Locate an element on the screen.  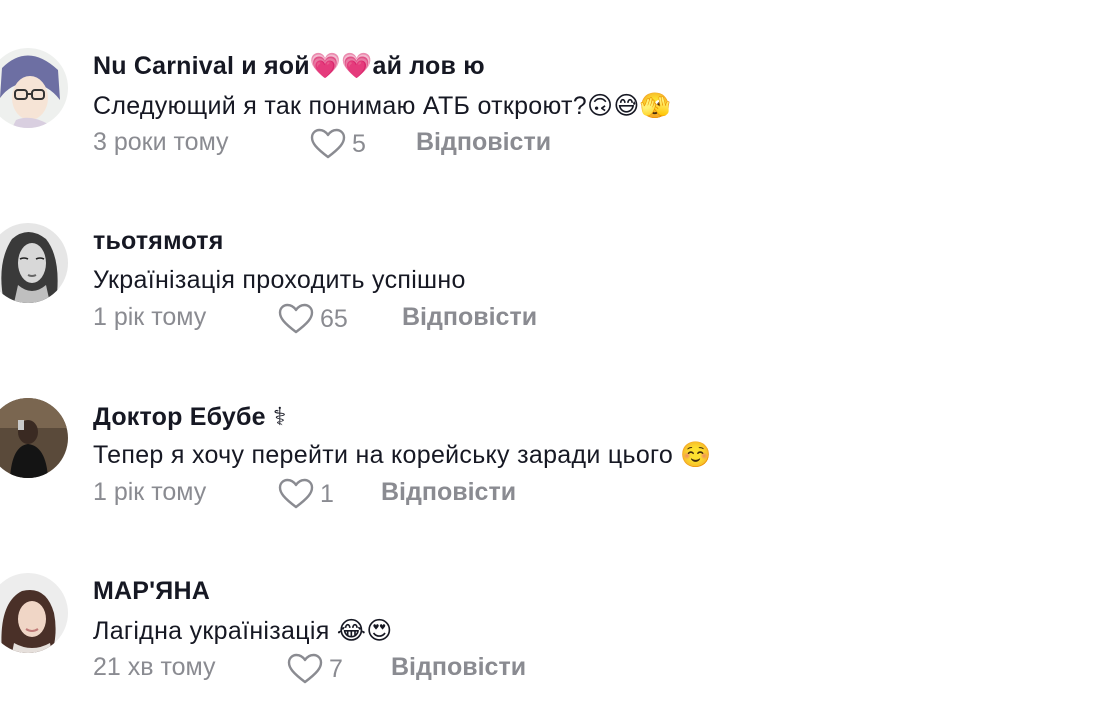
comment-text: Лагідна українізація 😂😍 is located at coordinates (243, 631).